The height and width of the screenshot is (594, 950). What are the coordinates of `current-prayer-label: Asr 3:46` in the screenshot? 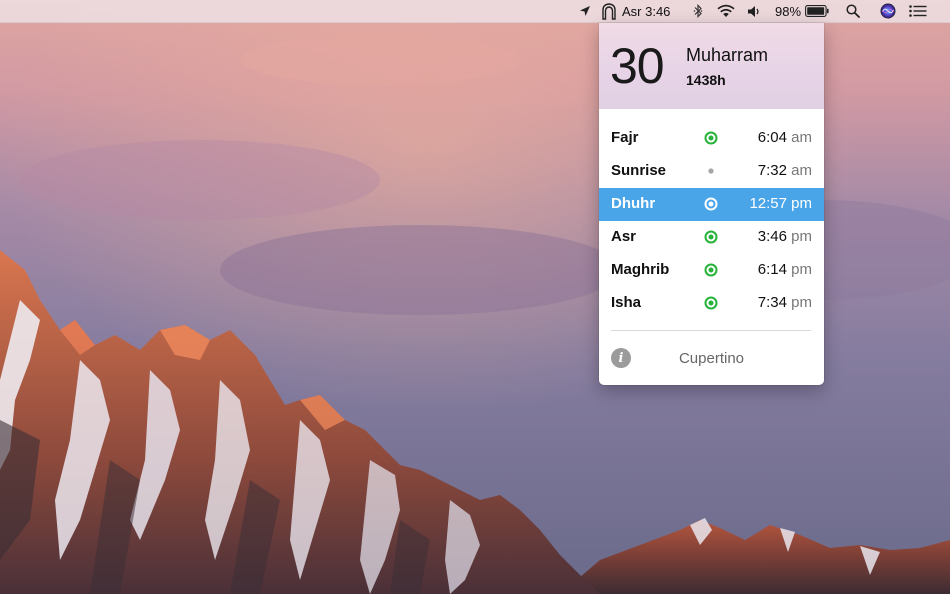 It's located at (646, 11).